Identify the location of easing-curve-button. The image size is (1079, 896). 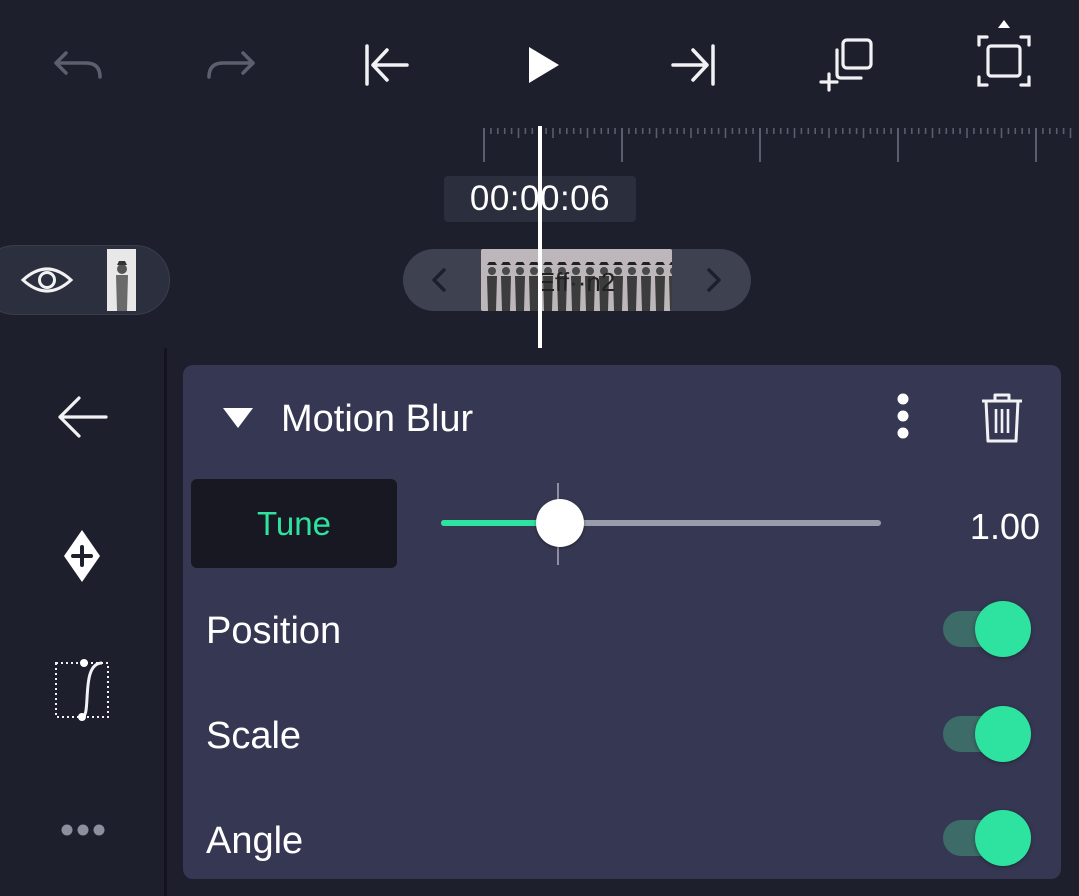
(82, 691).